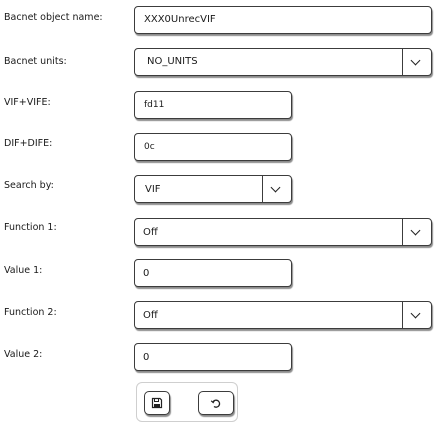  What do you see at coordinates (23, 354) in the screenshot?
I see `value-2-label: Value 2:` at bounding box center [23, 354].